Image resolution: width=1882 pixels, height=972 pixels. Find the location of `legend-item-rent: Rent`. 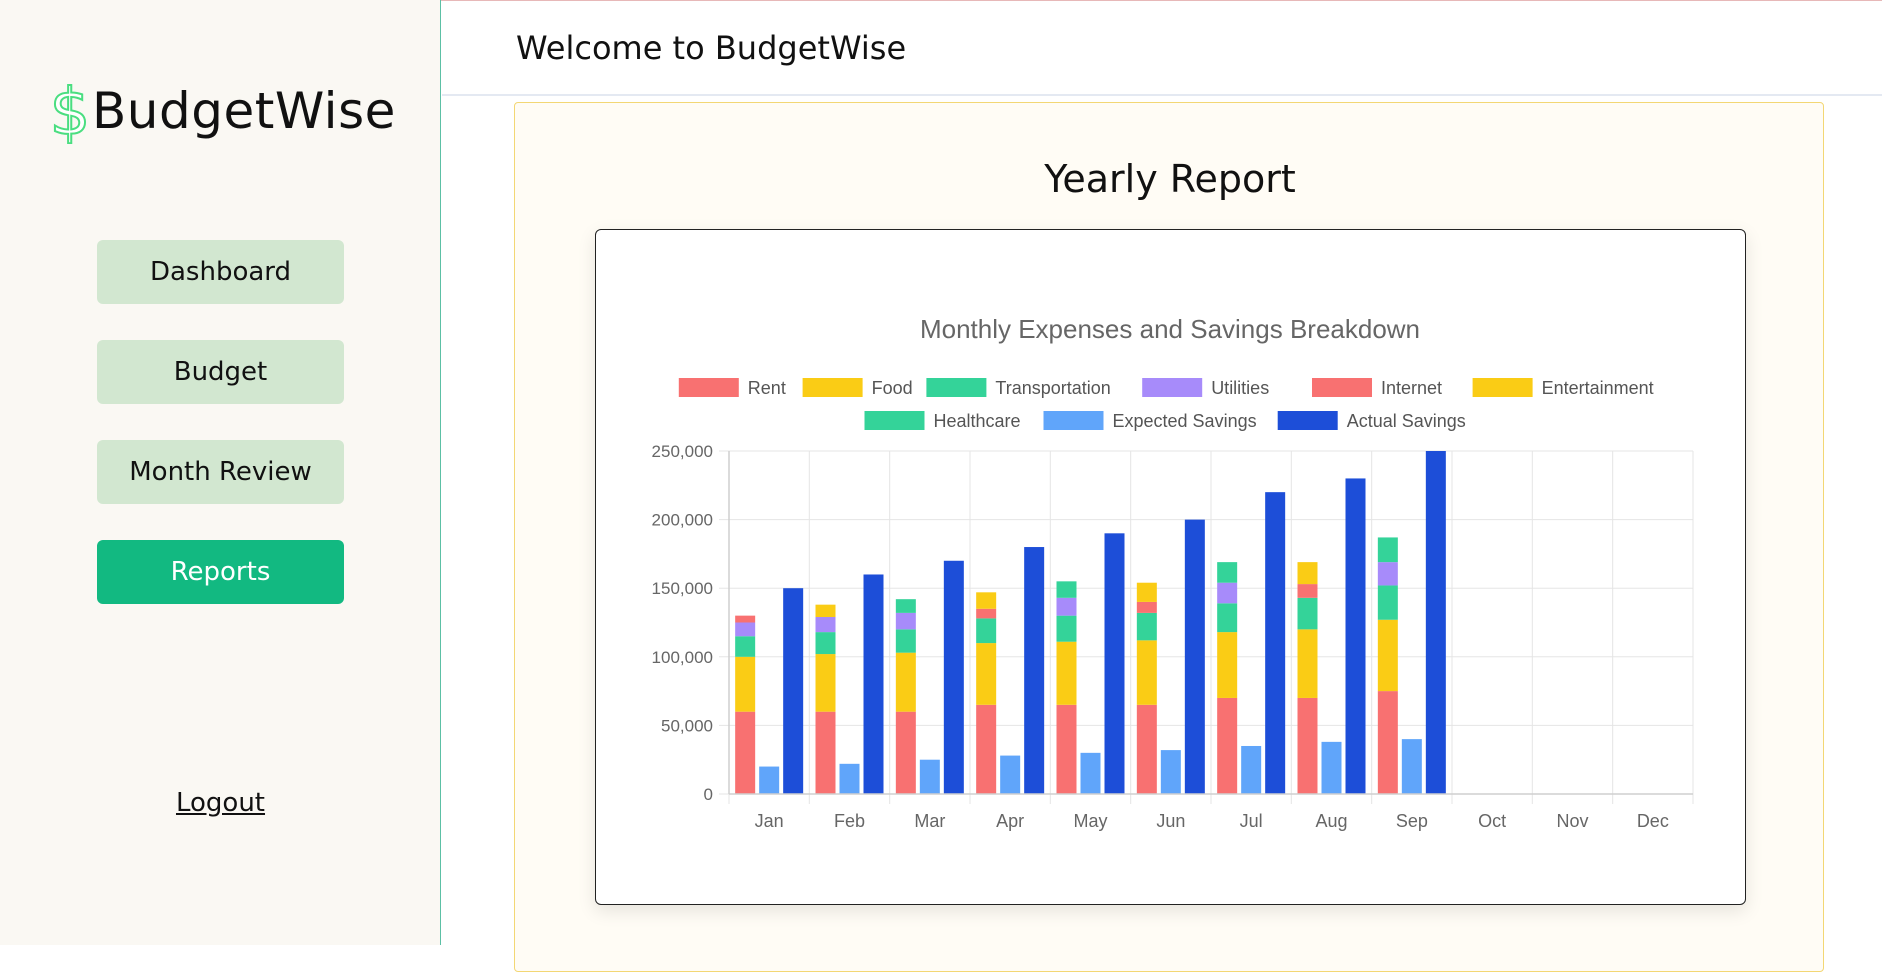

legend-item-rent: Rent is located at coordinates (732, 388).